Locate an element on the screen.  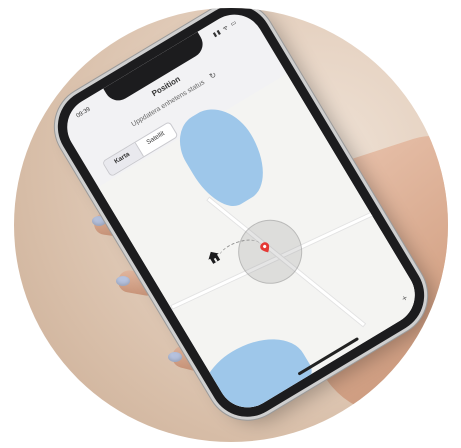
plus-icon: + is located at coordinates (405, 298).